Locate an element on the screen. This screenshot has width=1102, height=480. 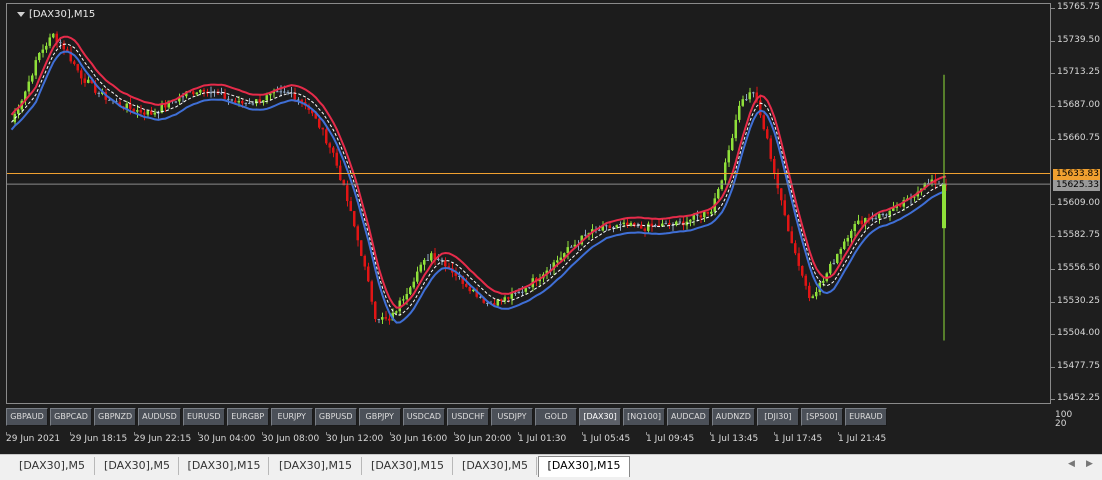
price-axis-label: 15739.50 is located at coordinates (1078, 39).